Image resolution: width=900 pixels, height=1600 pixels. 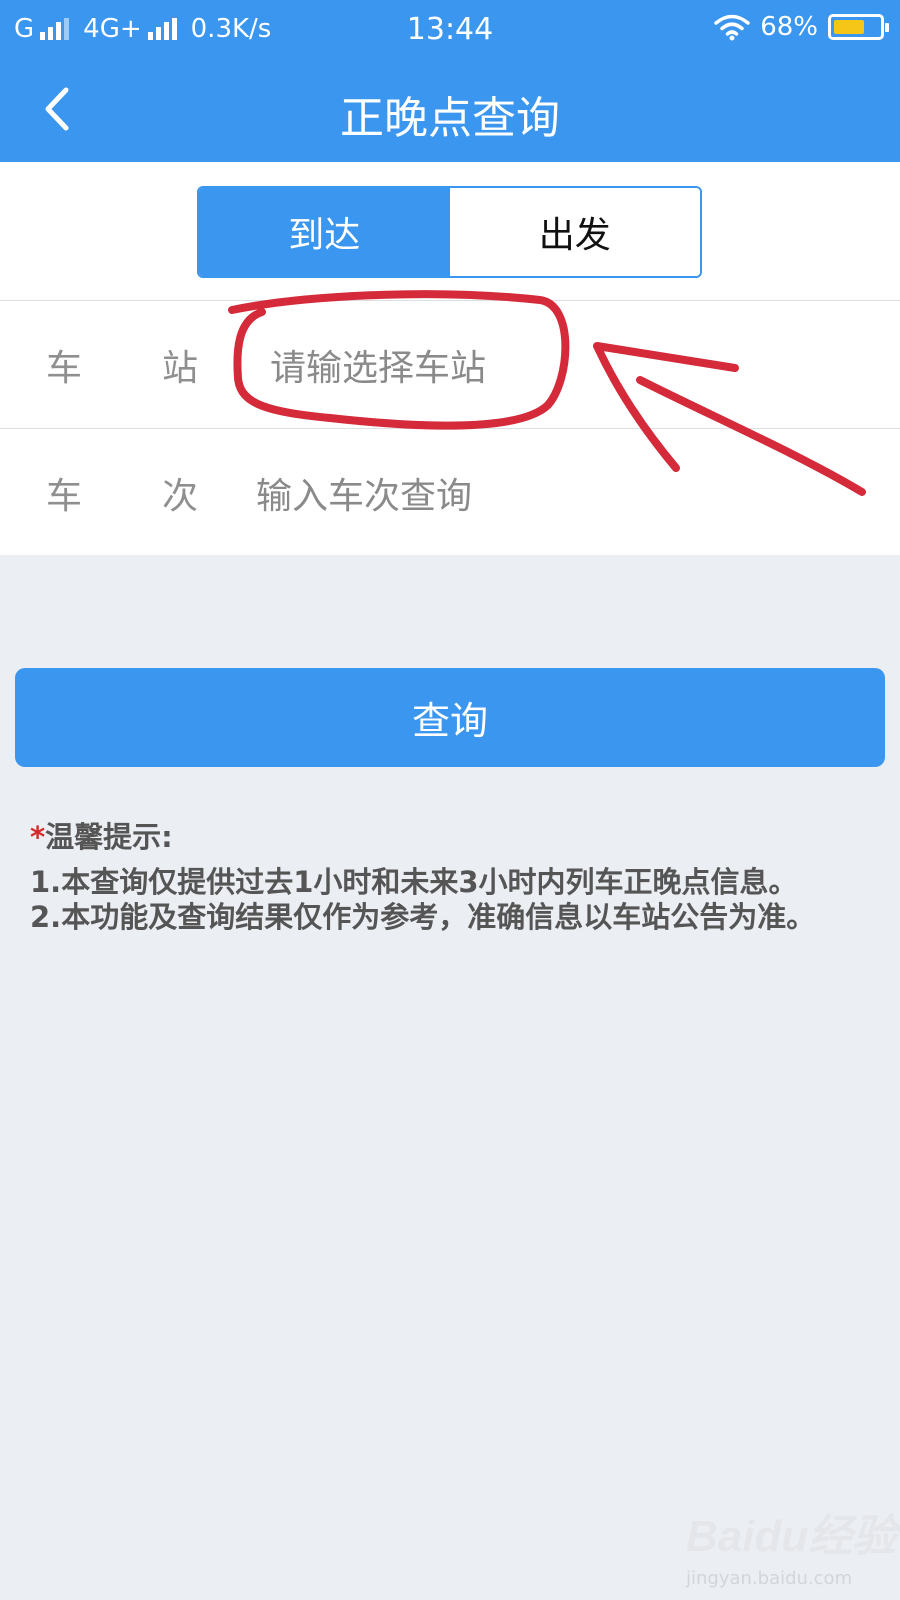 I want to click on direction-segmented-control: 到达 出发, so click(x=449, y=232).